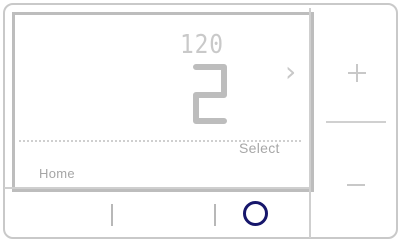 This screenshot has height=242, width=402. Describe the element at coordinates (57, 173) in the screenshot. I see `home-label: Home` at that location.